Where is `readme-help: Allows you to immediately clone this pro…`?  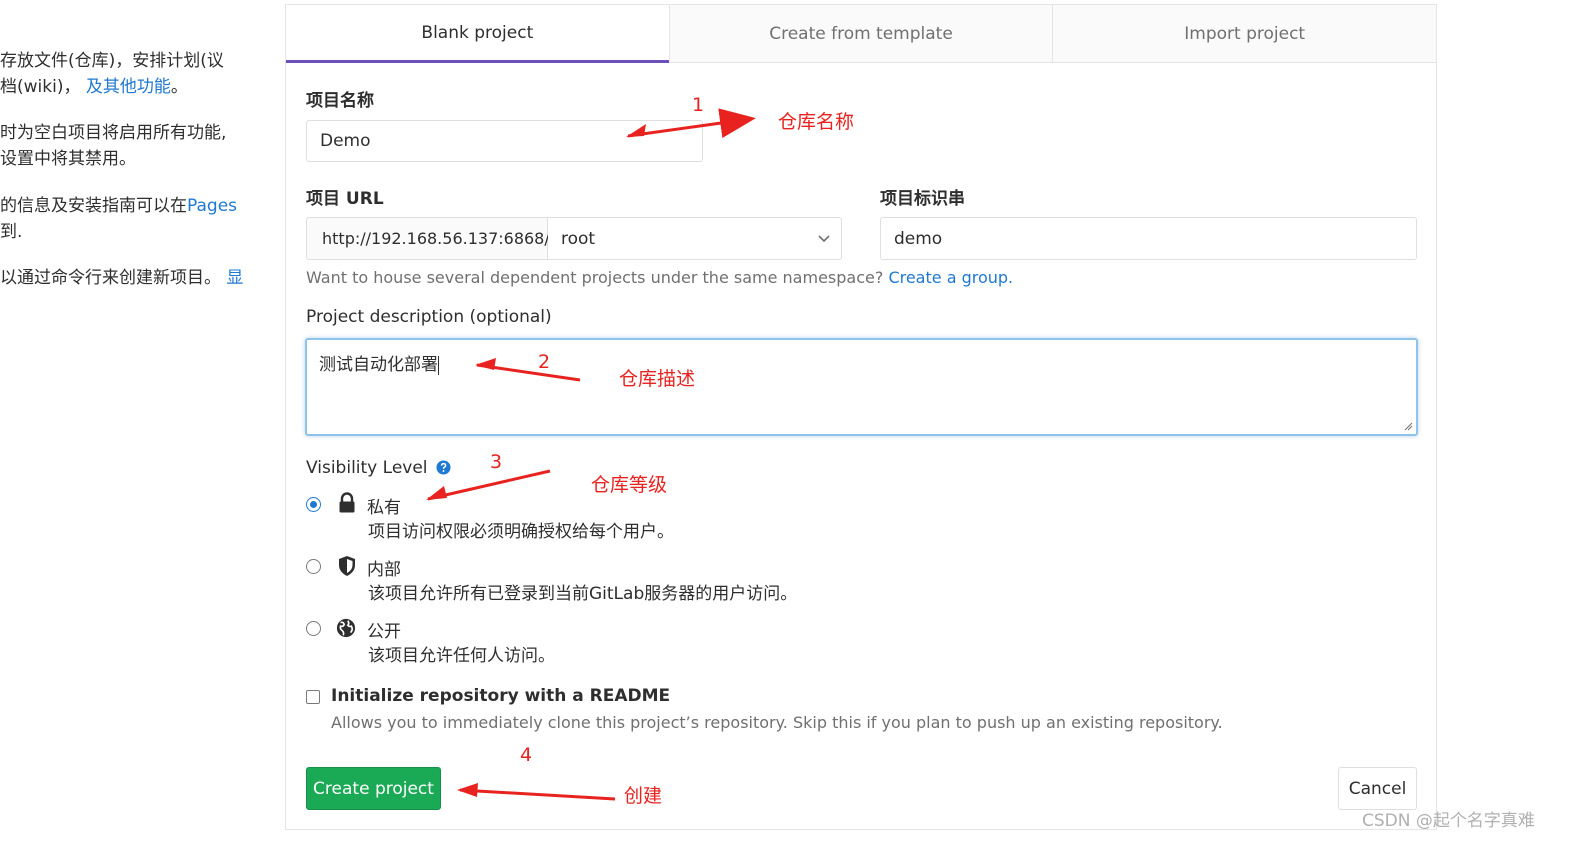 readme-help: Allows you to immediately clone this pro… is located at coordinates (777, 722).